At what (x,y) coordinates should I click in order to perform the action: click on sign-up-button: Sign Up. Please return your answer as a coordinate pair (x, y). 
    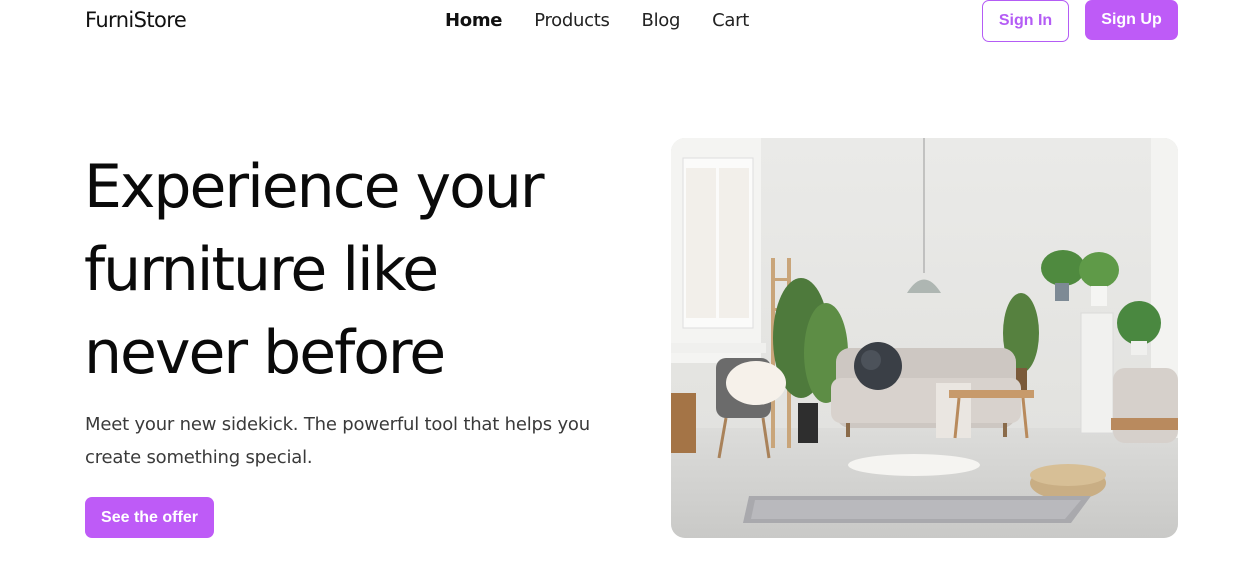
    Looking at the image, I should click on (1131, 20).